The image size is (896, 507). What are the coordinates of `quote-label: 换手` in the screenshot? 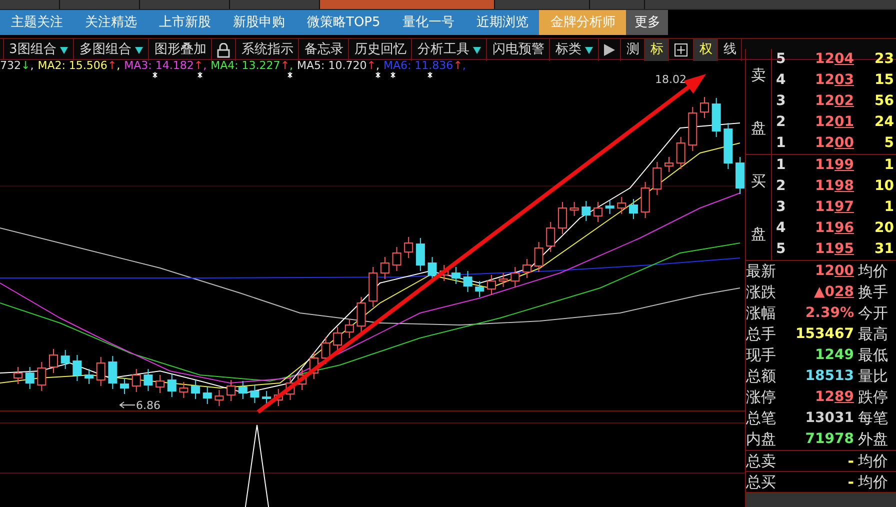 It's located at (873, 293).